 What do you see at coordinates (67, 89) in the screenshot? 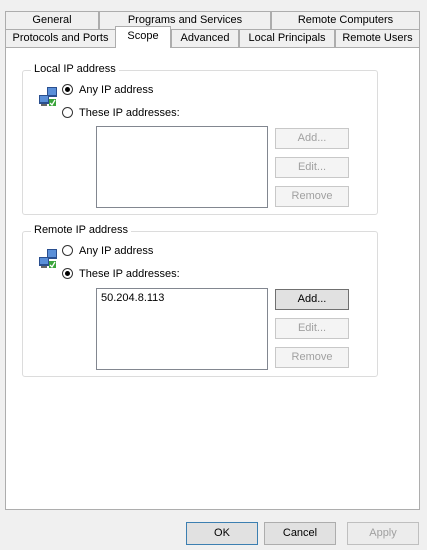
I see `local-any-ip-radio-button` at bounding box center [67, 89].